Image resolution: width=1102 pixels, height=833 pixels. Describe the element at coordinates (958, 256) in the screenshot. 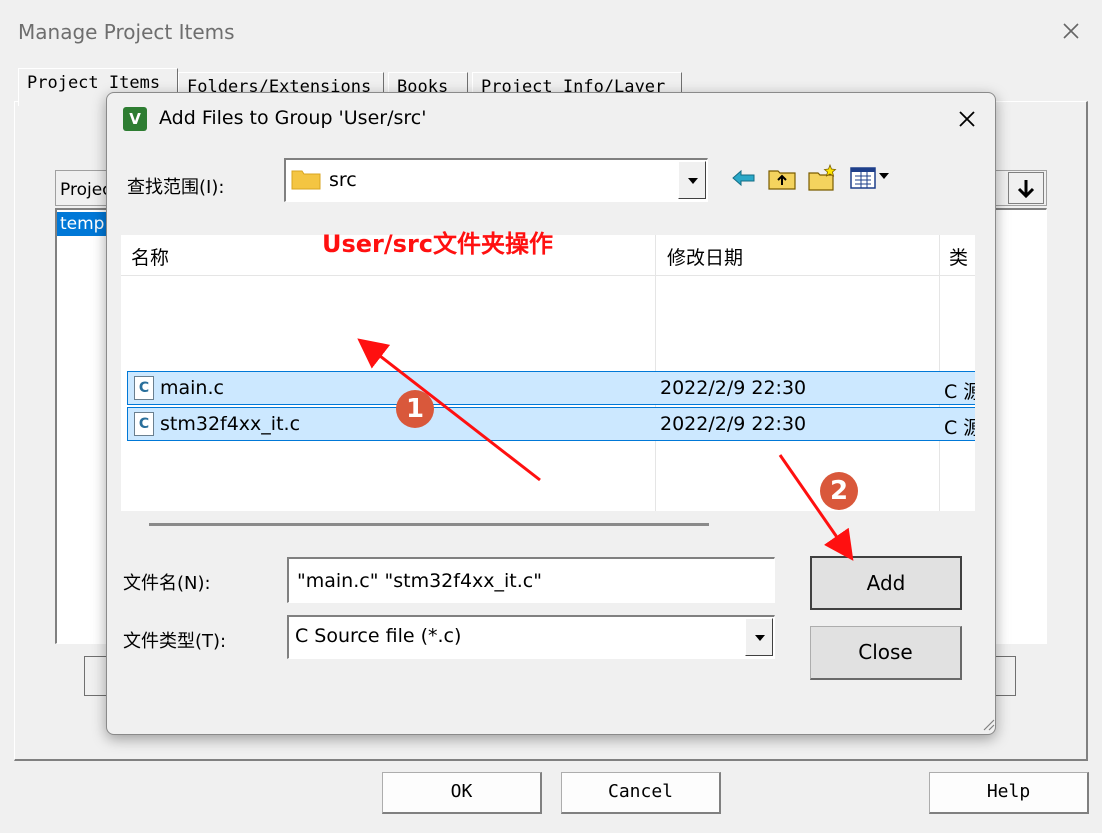

I see `column-header-type: 类` at that location.